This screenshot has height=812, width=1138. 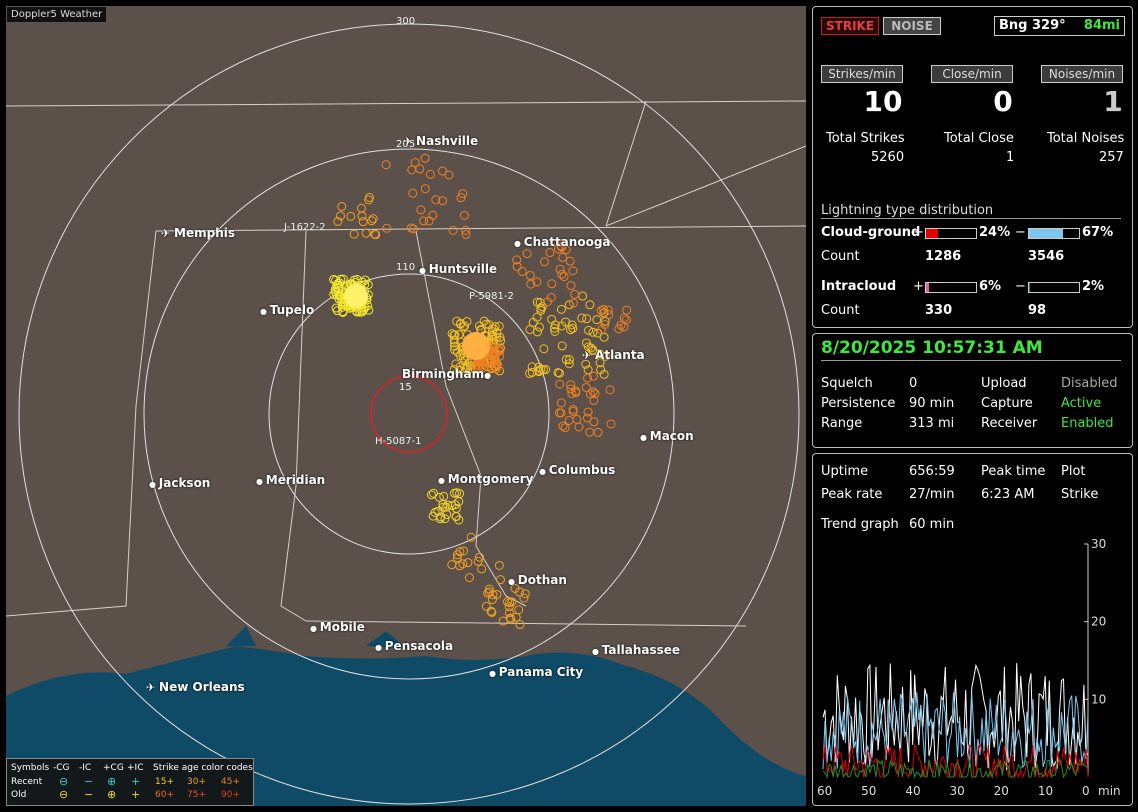 I want to click on cg-negative-fill, so click(x=1046, y=233).